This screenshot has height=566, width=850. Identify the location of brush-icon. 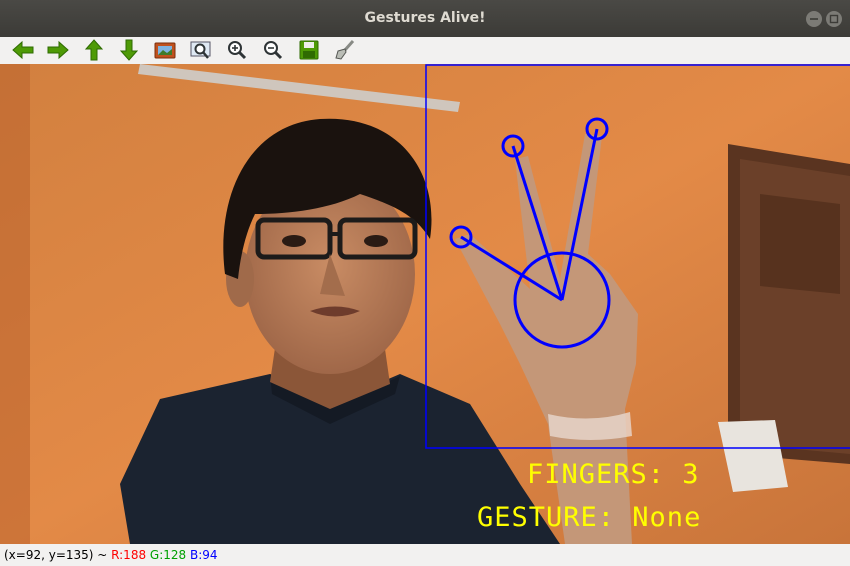
(345, 50).